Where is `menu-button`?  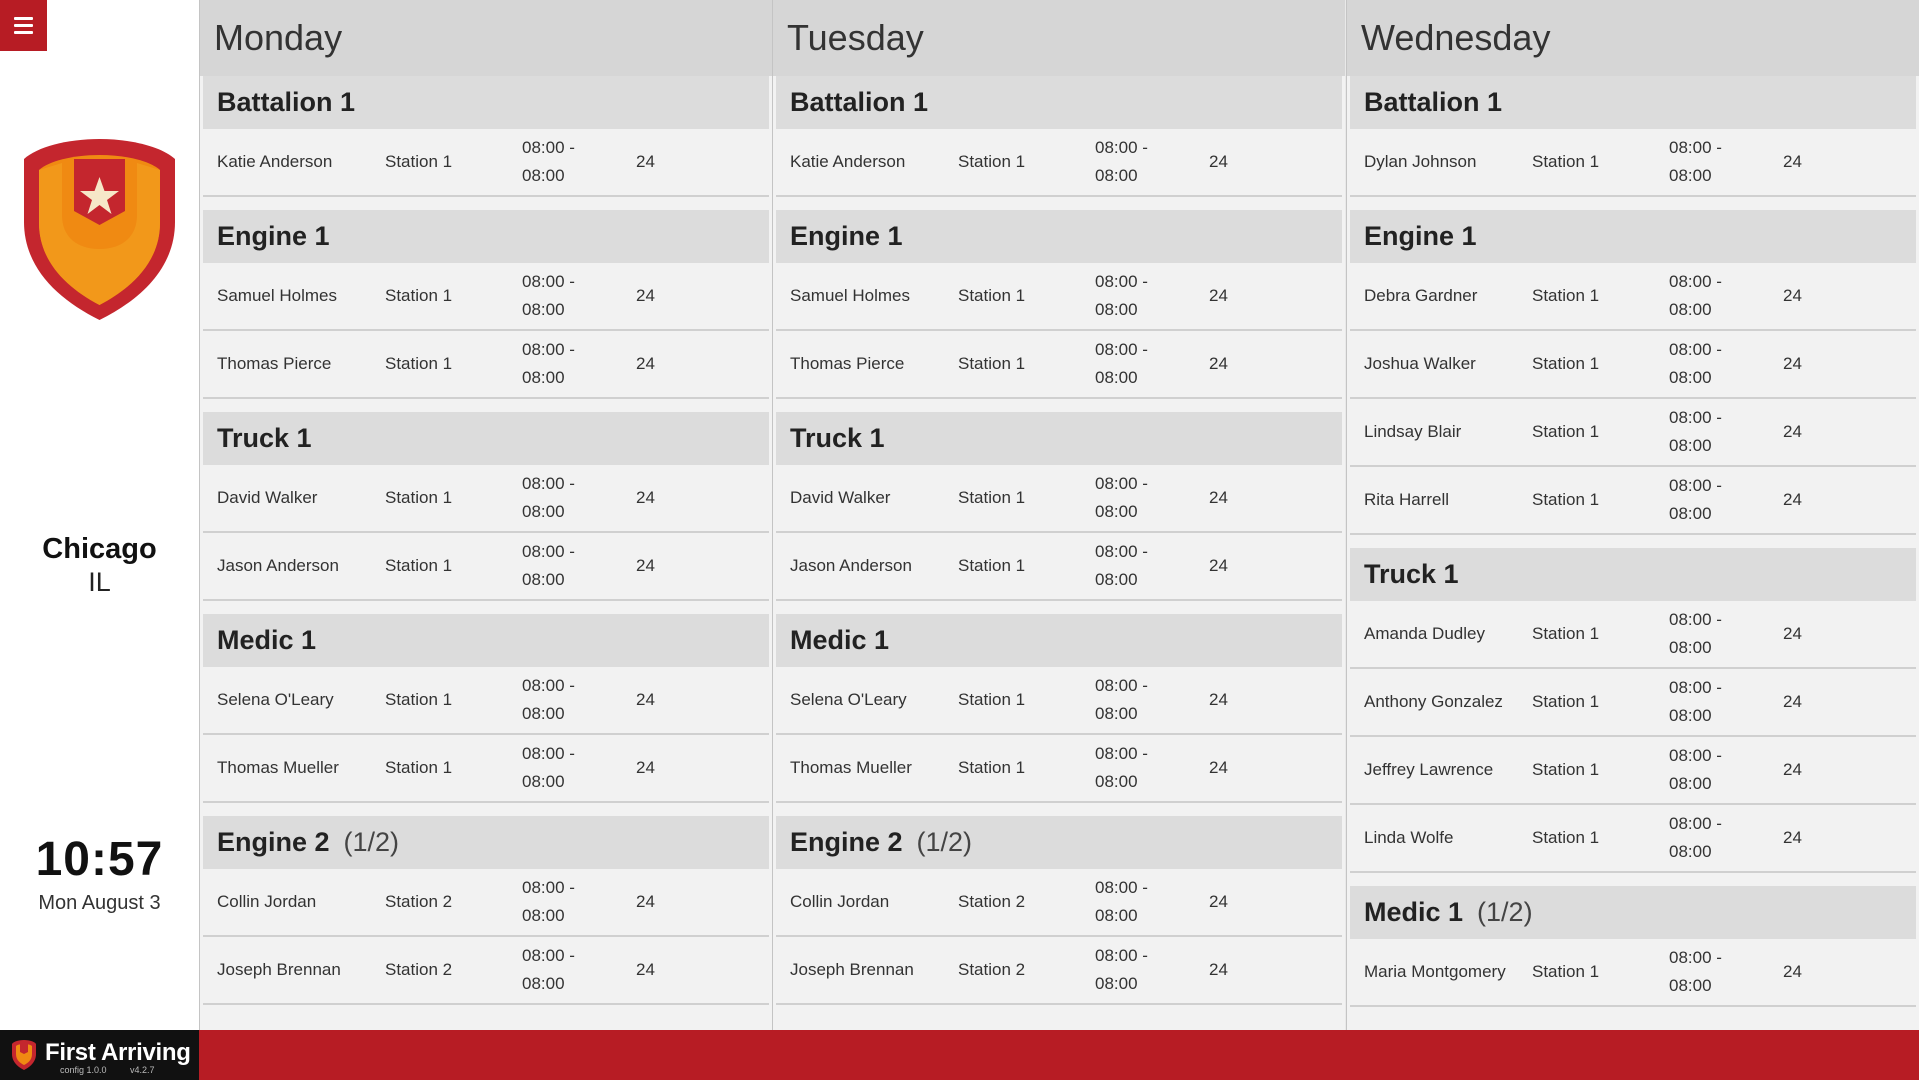 menu-button is located at coordinates (23, 25).